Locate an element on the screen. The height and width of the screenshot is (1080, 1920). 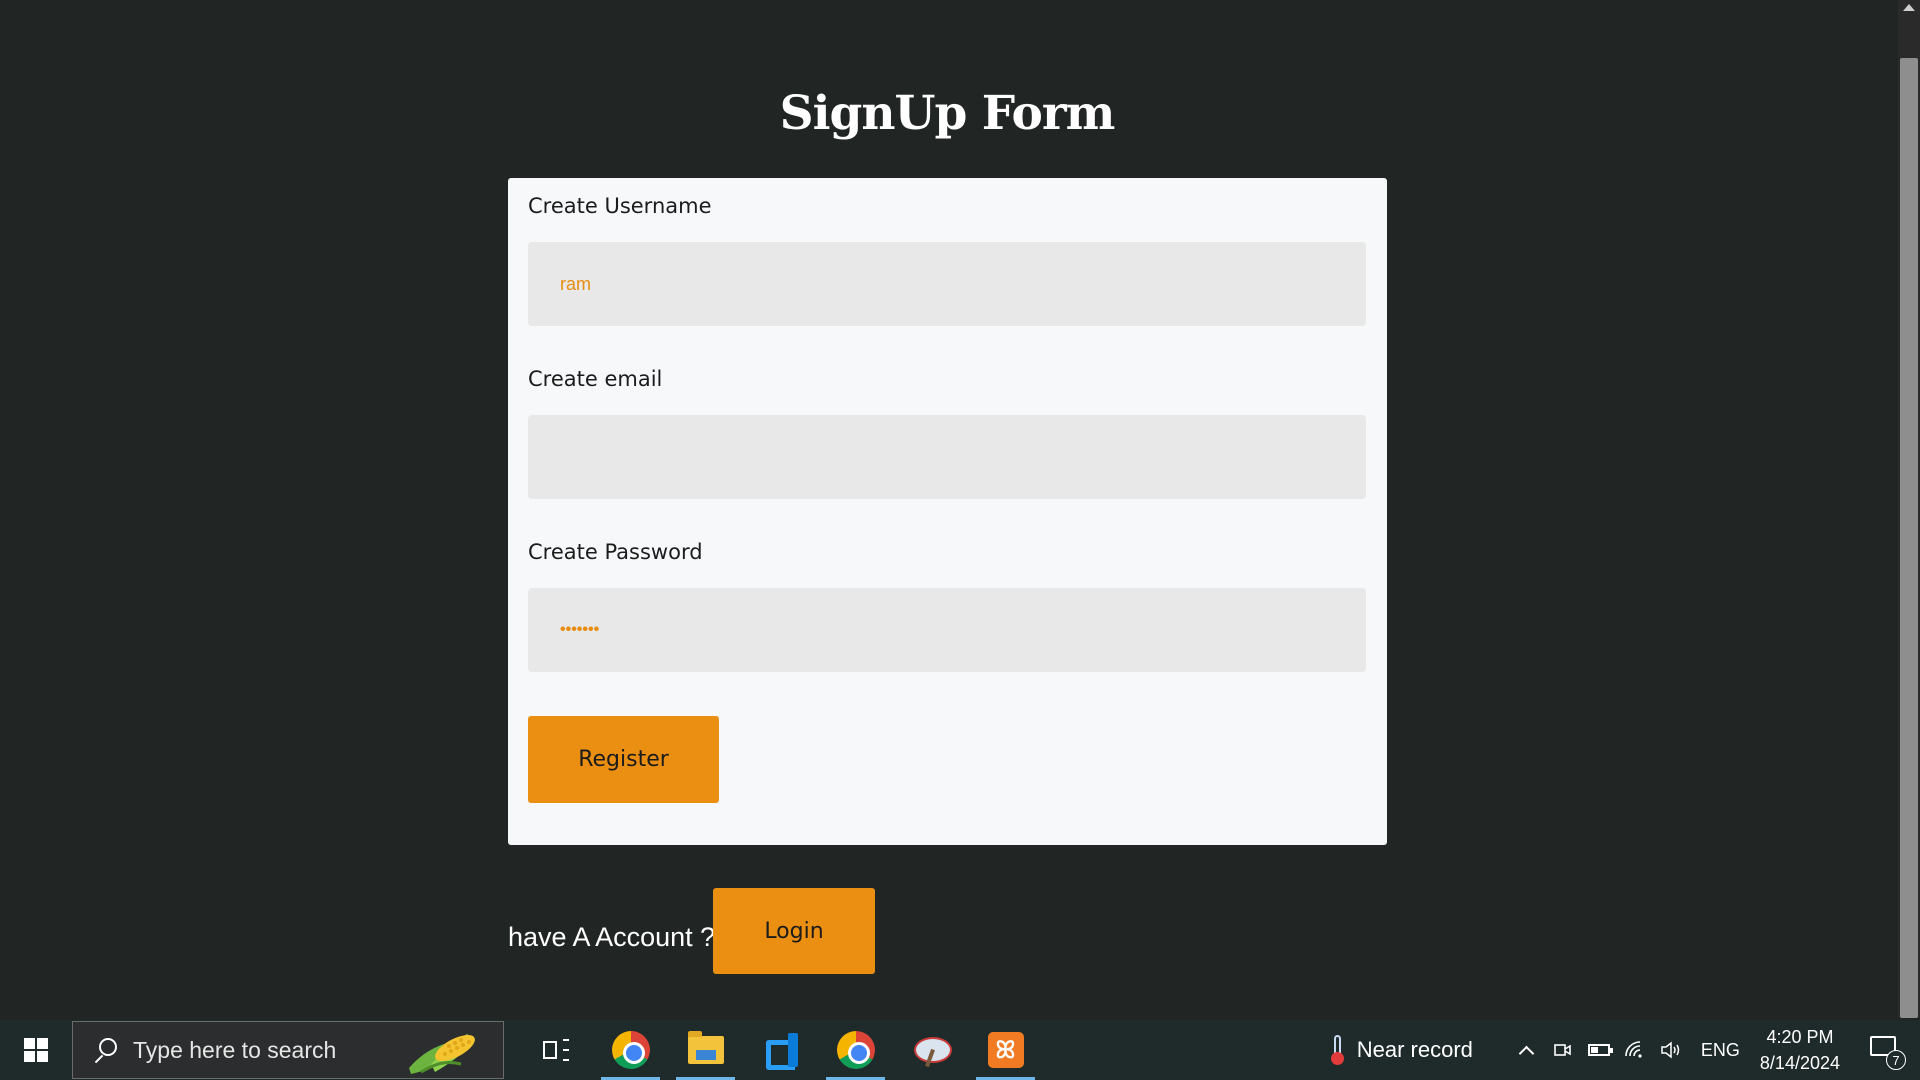
system-tray: Near record ENG 4:20 PM 8/14/2024 7 is located at coordinates (1625, 1050).